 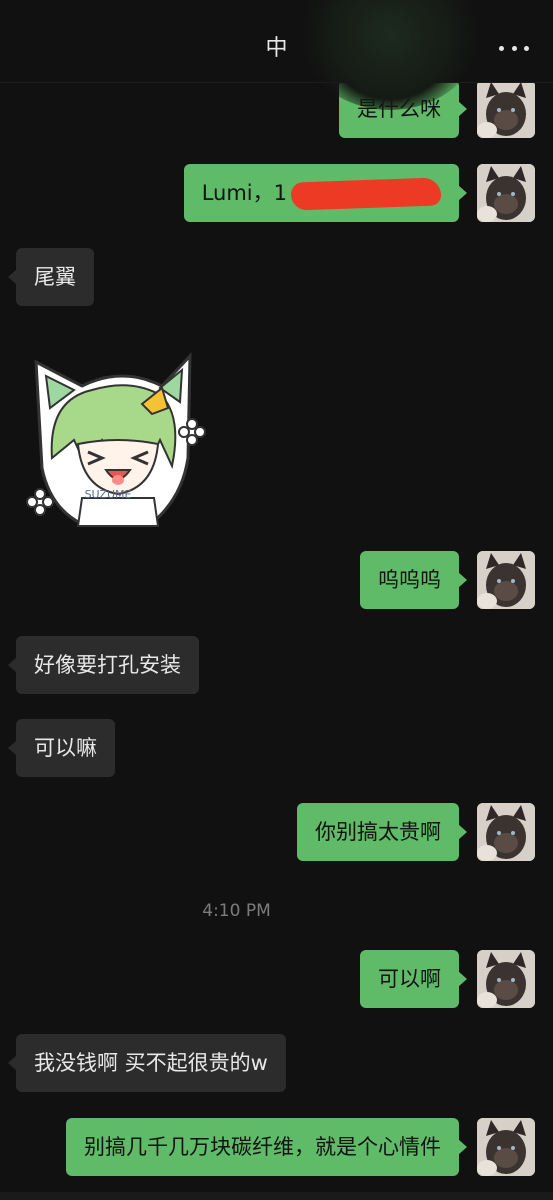 I want to click on message-row-outgoing: Lumi，1, so click(x=276, y=194).